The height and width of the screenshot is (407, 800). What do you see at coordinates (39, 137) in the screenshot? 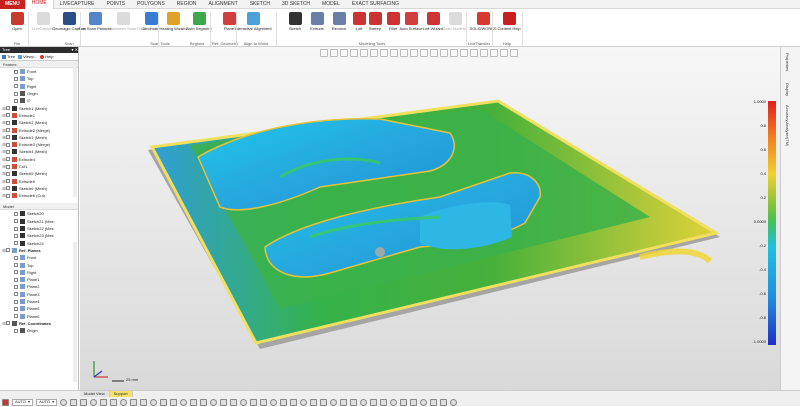
I see `tree-item: ⊞ Sketch3 (Mesh)` at bounding box center [39, 137].